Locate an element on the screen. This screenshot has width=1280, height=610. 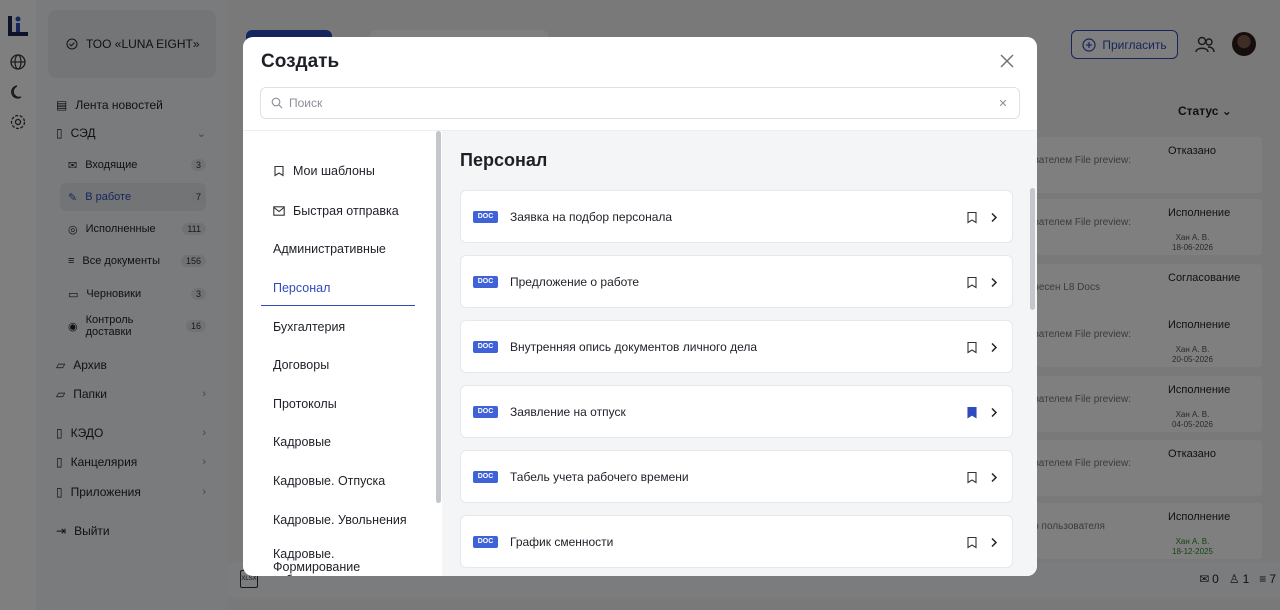
modal-title: Создать is located at coordinates (300, 61).